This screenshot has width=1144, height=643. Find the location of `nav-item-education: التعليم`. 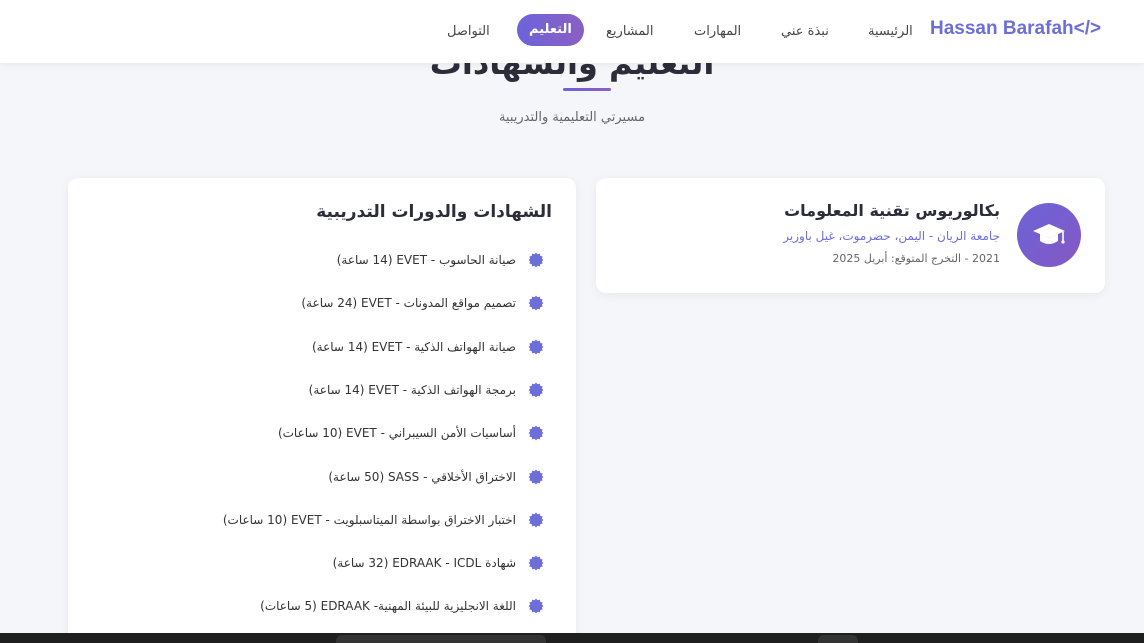

nav-item-education: التعليم is located at coordinates (550, 30).